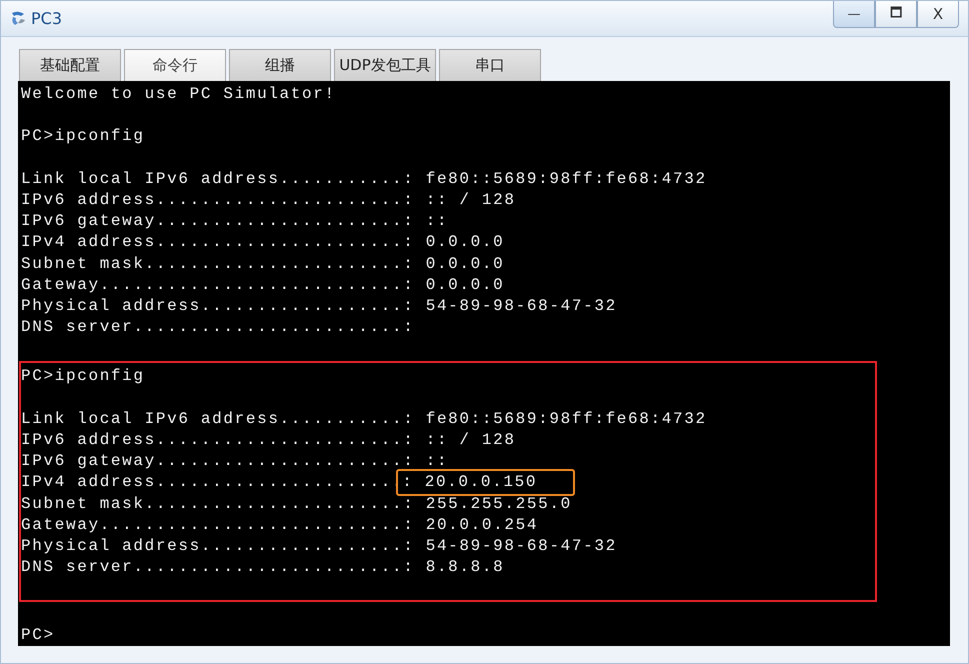 The height and width of the screenshot is (664, 969). I want to click on field-value: : 20.0.0.254, so click(470, 525).